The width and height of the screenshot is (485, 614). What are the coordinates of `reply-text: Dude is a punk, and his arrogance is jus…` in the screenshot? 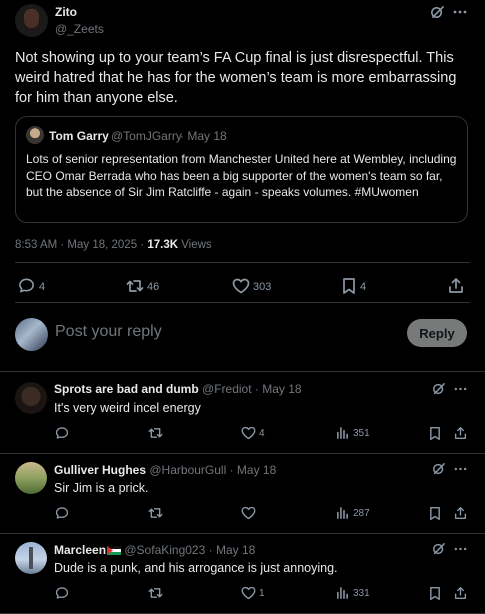 It's located at (196, 568).